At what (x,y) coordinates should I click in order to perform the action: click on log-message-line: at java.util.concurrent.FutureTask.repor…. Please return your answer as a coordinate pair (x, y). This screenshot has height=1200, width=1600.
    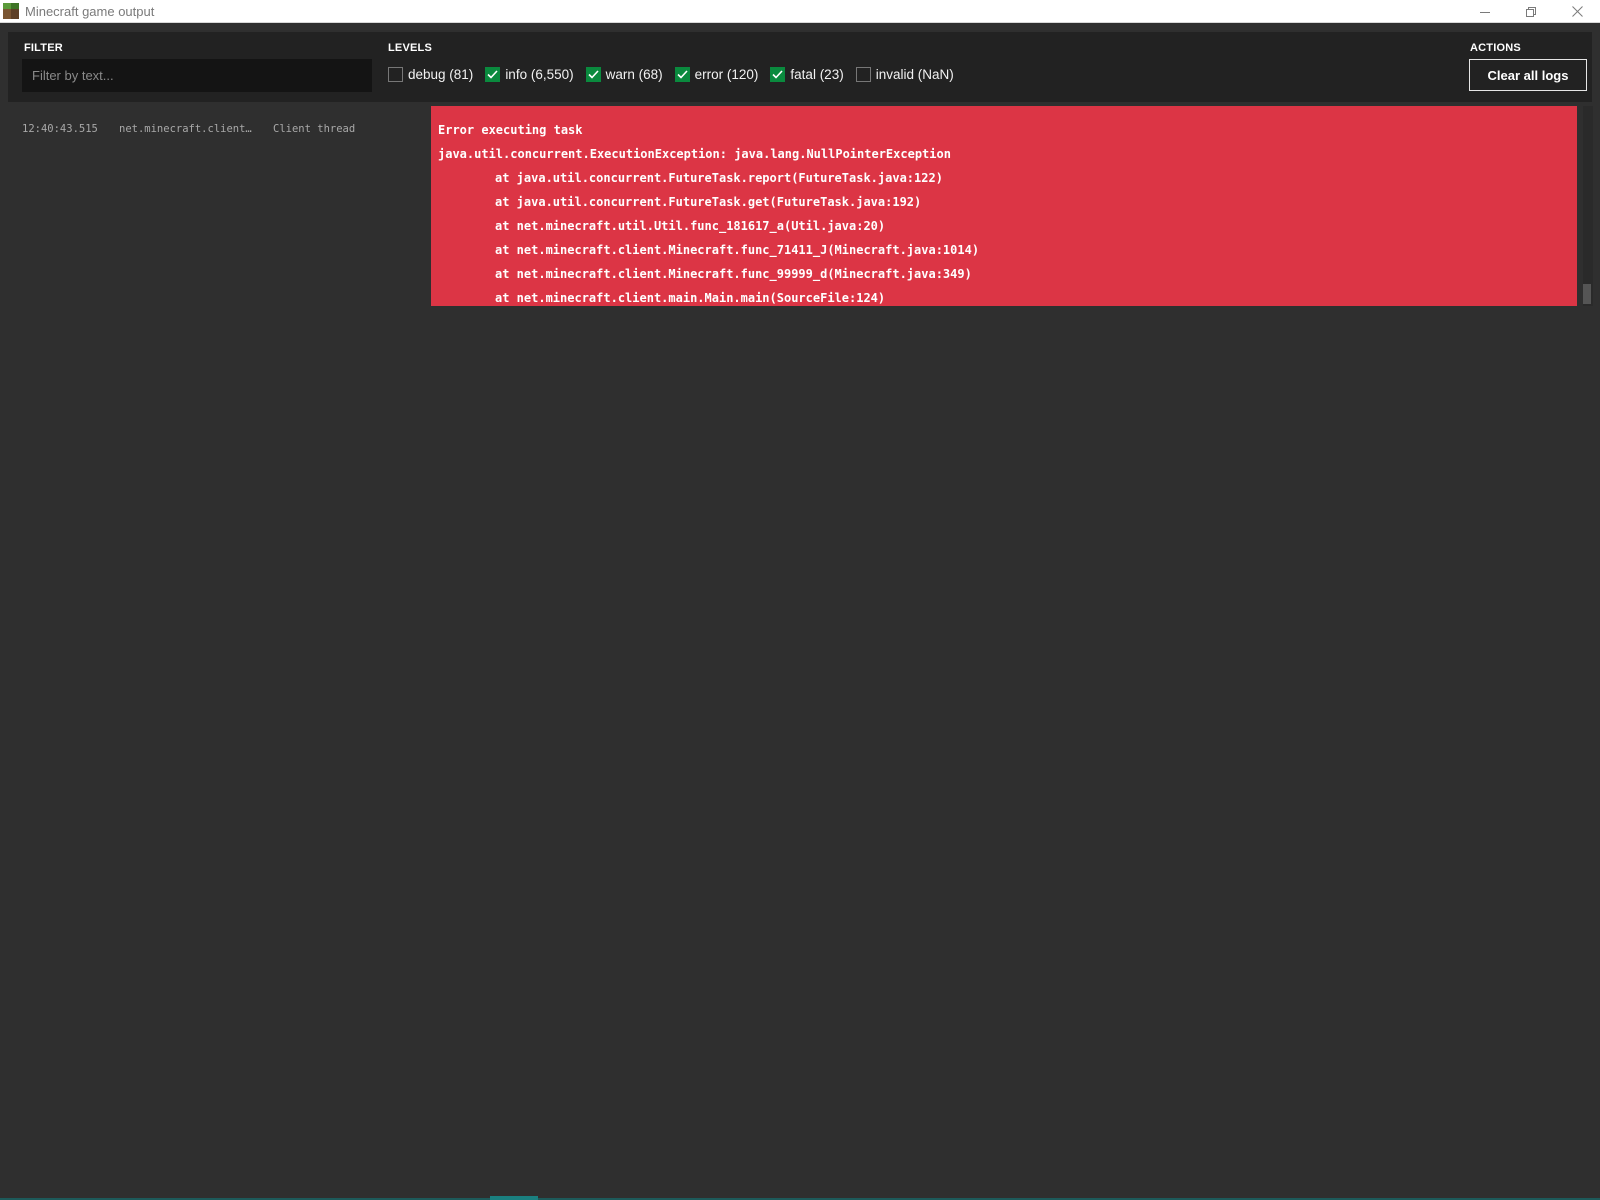
    Looking at the image, I should click on (719, 178).